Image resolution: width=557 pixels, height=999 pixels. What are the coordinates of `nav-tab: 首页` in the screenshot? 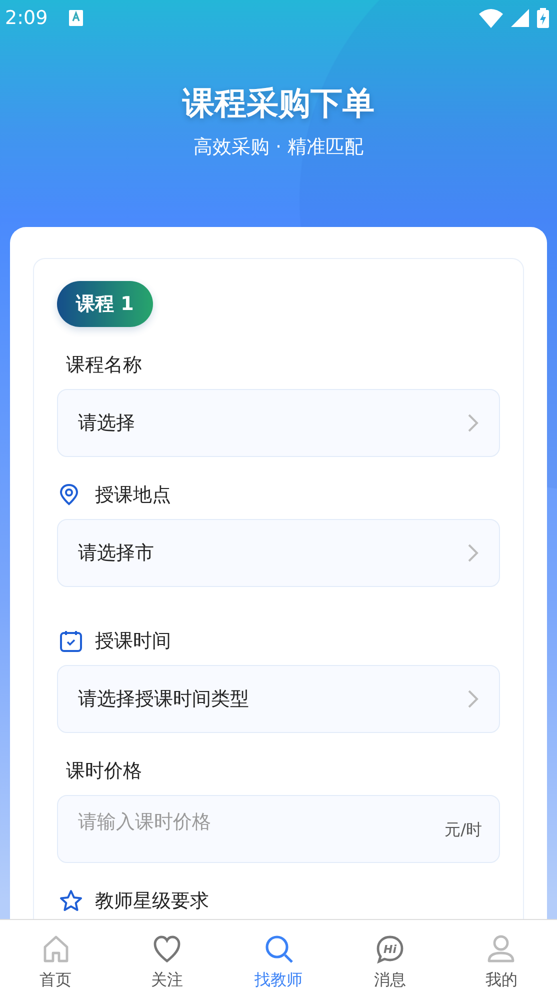 It's located at (56, 959).